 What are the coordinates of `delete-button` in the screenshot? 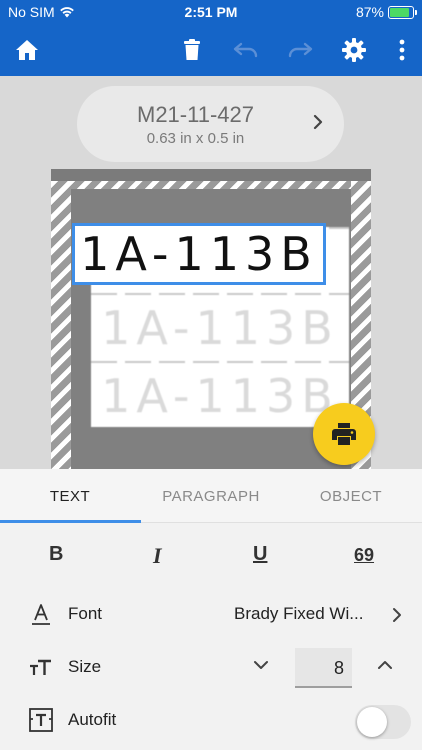 It's located at (192, 50).